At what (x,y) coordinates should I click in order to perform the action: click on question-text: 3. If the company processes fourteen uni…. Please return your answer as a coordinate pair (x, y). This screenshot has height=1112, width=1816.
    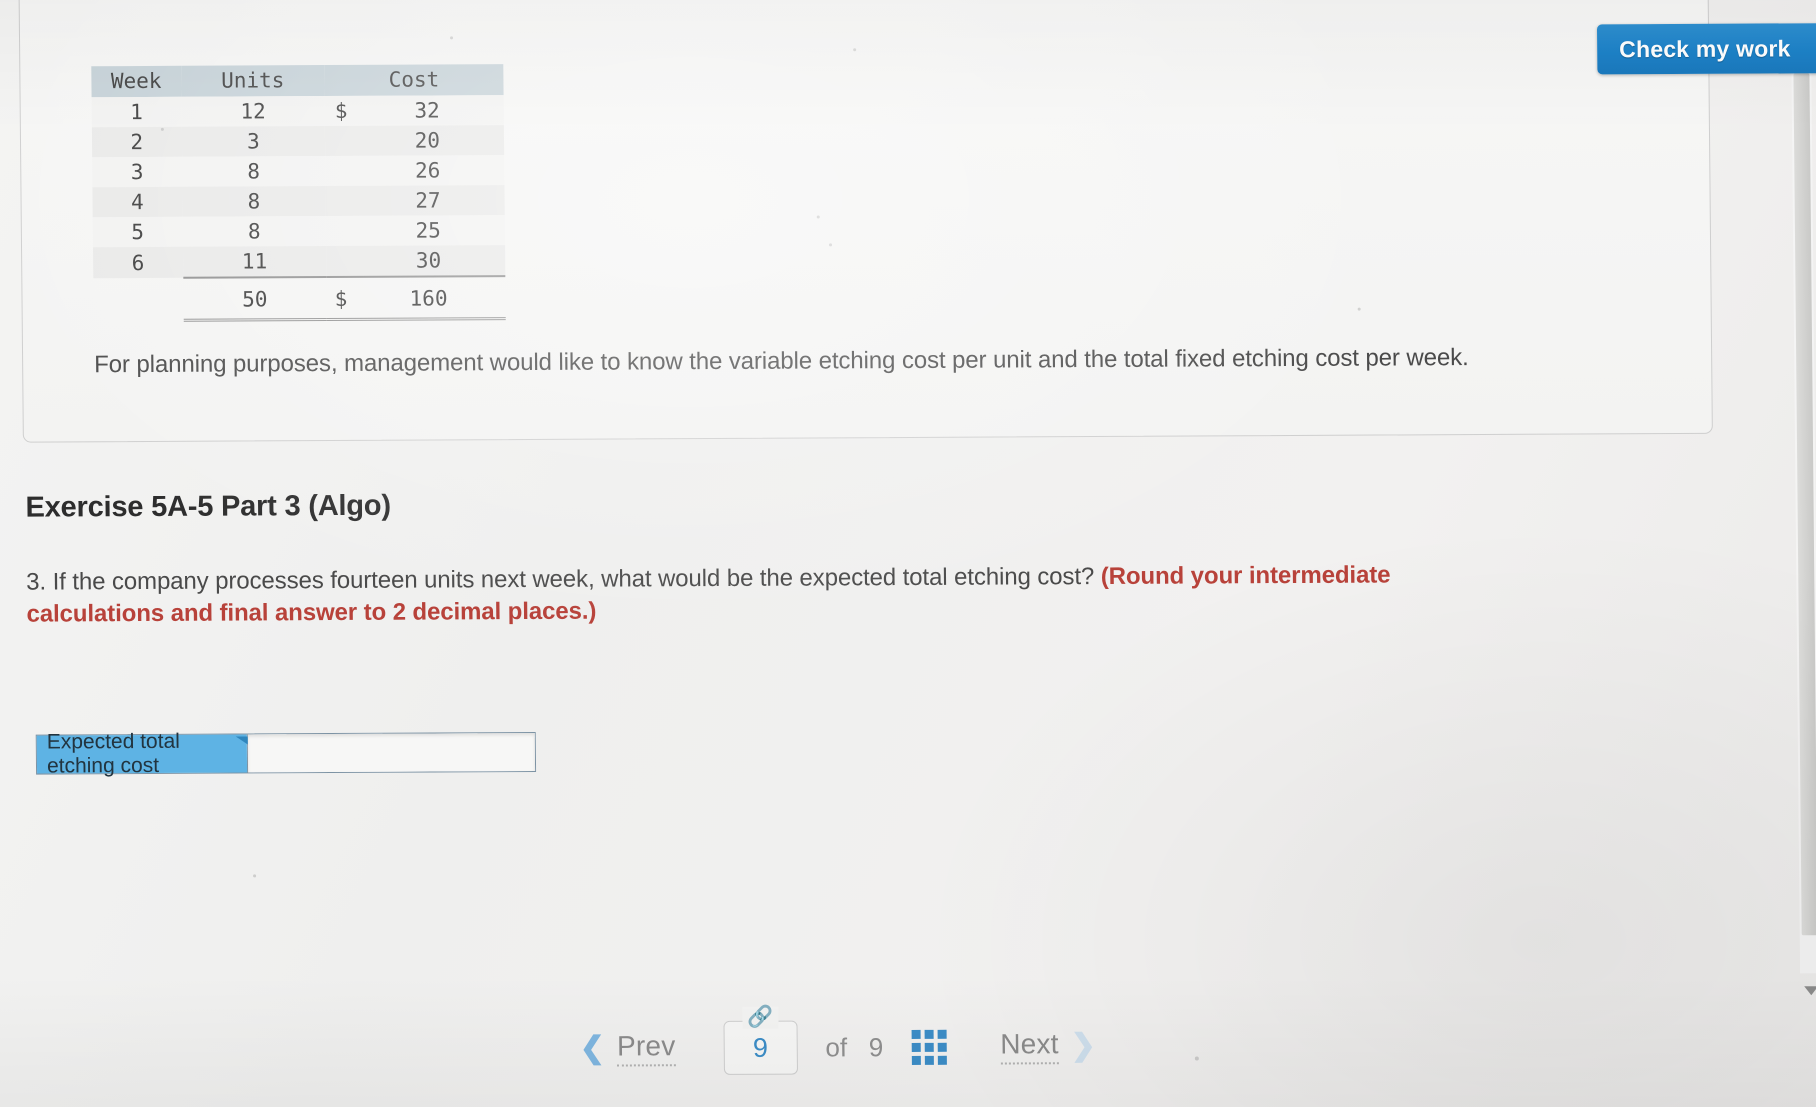
    Looking at the image, I should click on (563, 579).